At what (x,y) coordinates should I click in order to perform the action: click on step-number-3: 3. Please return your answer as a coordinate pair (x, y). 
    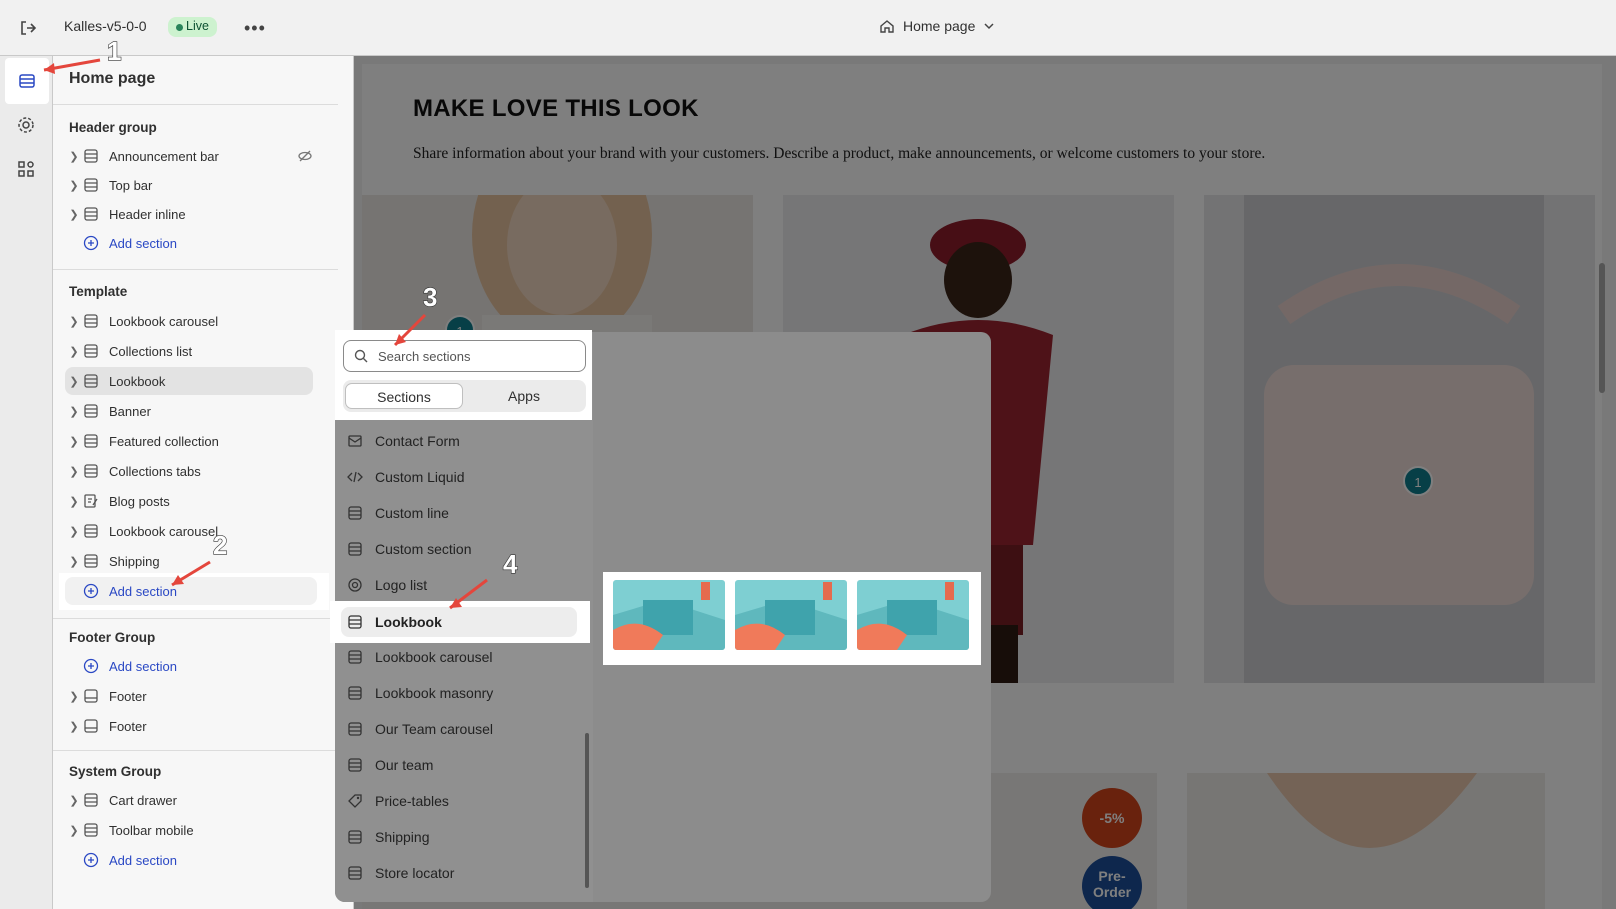
    Looking at the image, I should click on (430, 296).